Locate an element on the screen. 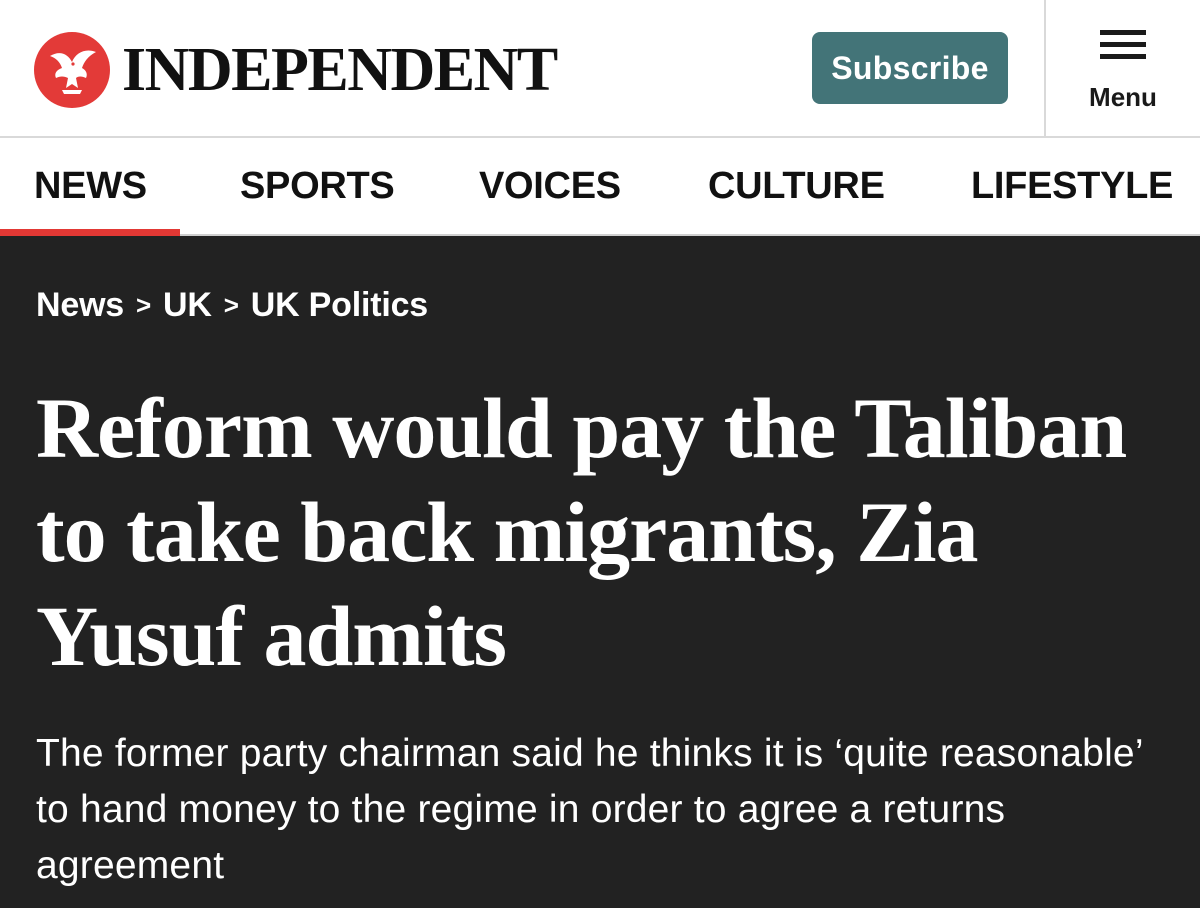 The image size is (1200, 908). nav-item-lifestyle: LIFESTYLE is located at coordinates (1072, 186).